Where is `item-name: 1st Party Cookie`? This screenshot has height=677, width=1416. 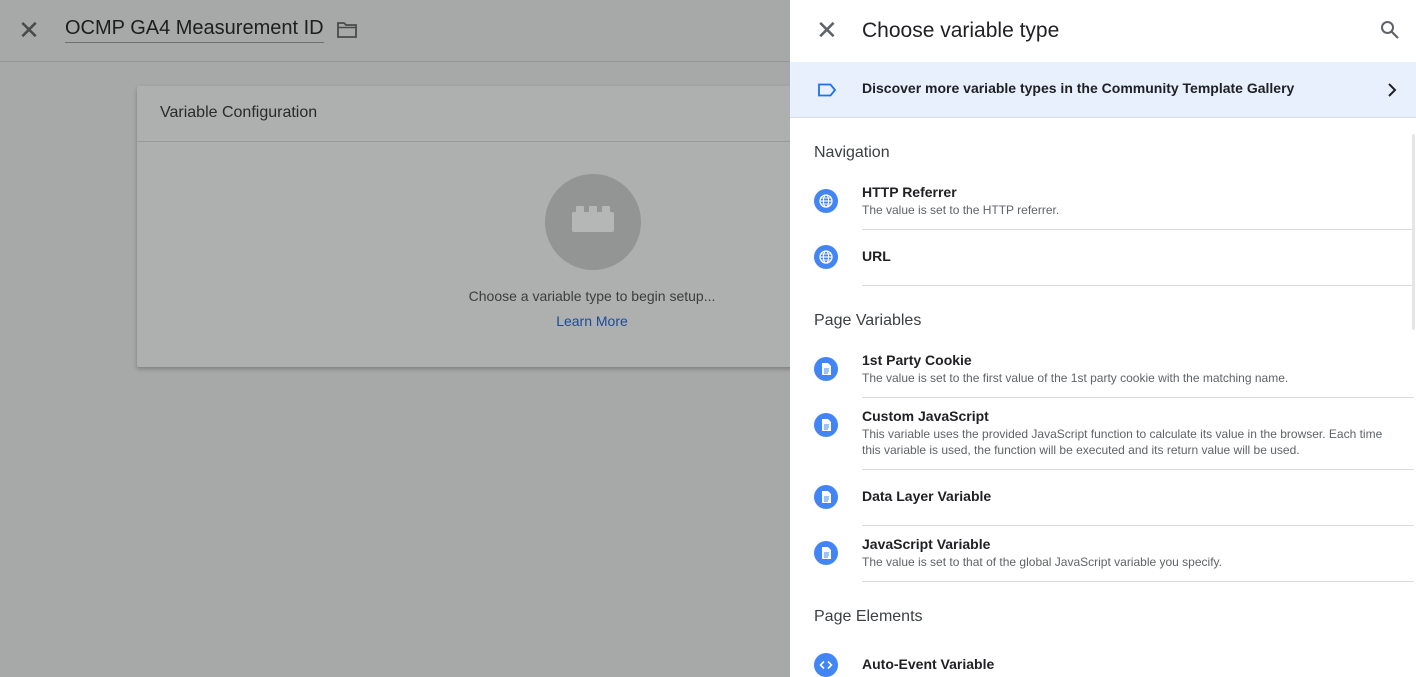
item-name: 1st Party Cookie is located at coordinates (917, 360).